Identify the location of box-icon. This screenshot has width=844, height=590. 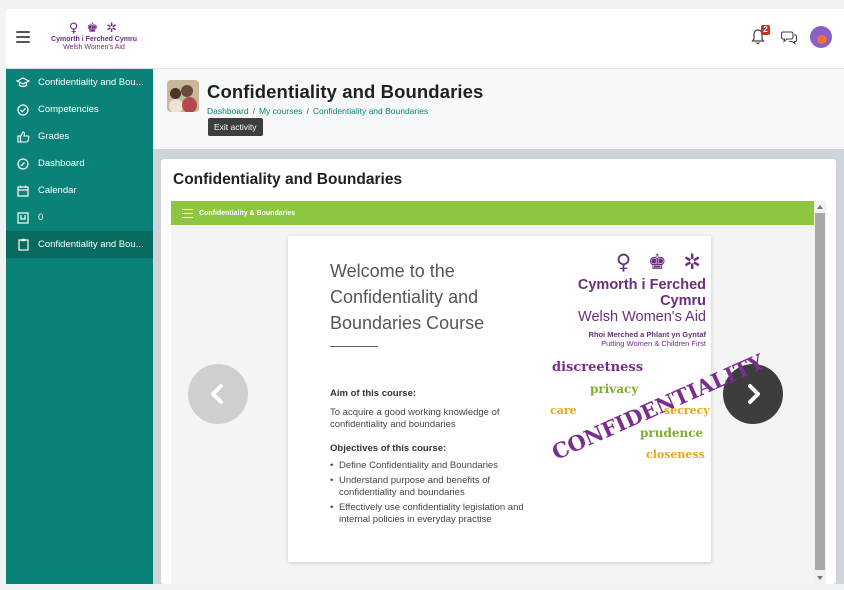
(23, 218).